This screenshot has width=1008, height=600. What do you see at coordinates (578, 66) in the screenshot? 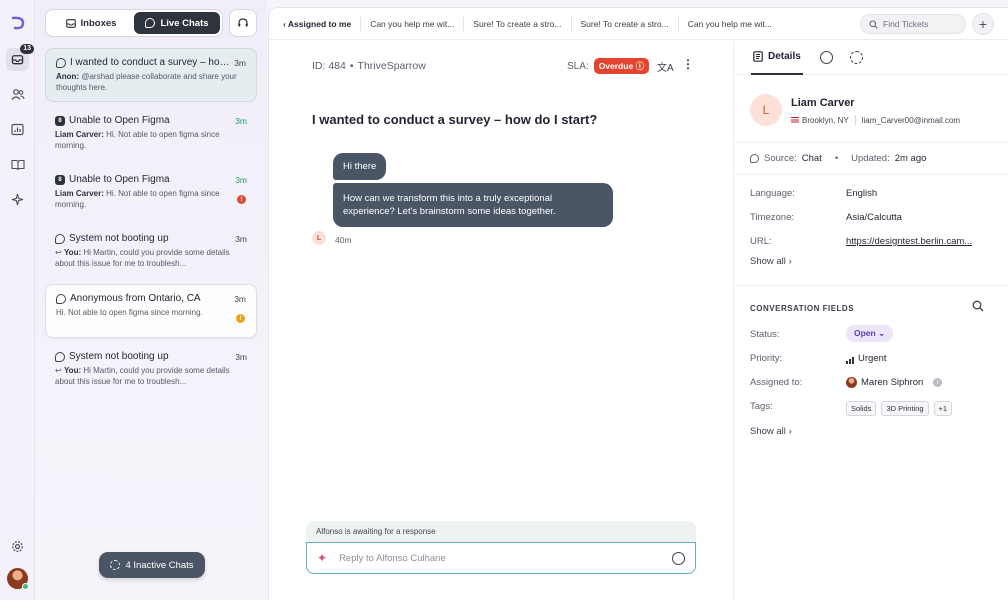
I see `sla-label: SLA:` at bounding box center [578, 66].